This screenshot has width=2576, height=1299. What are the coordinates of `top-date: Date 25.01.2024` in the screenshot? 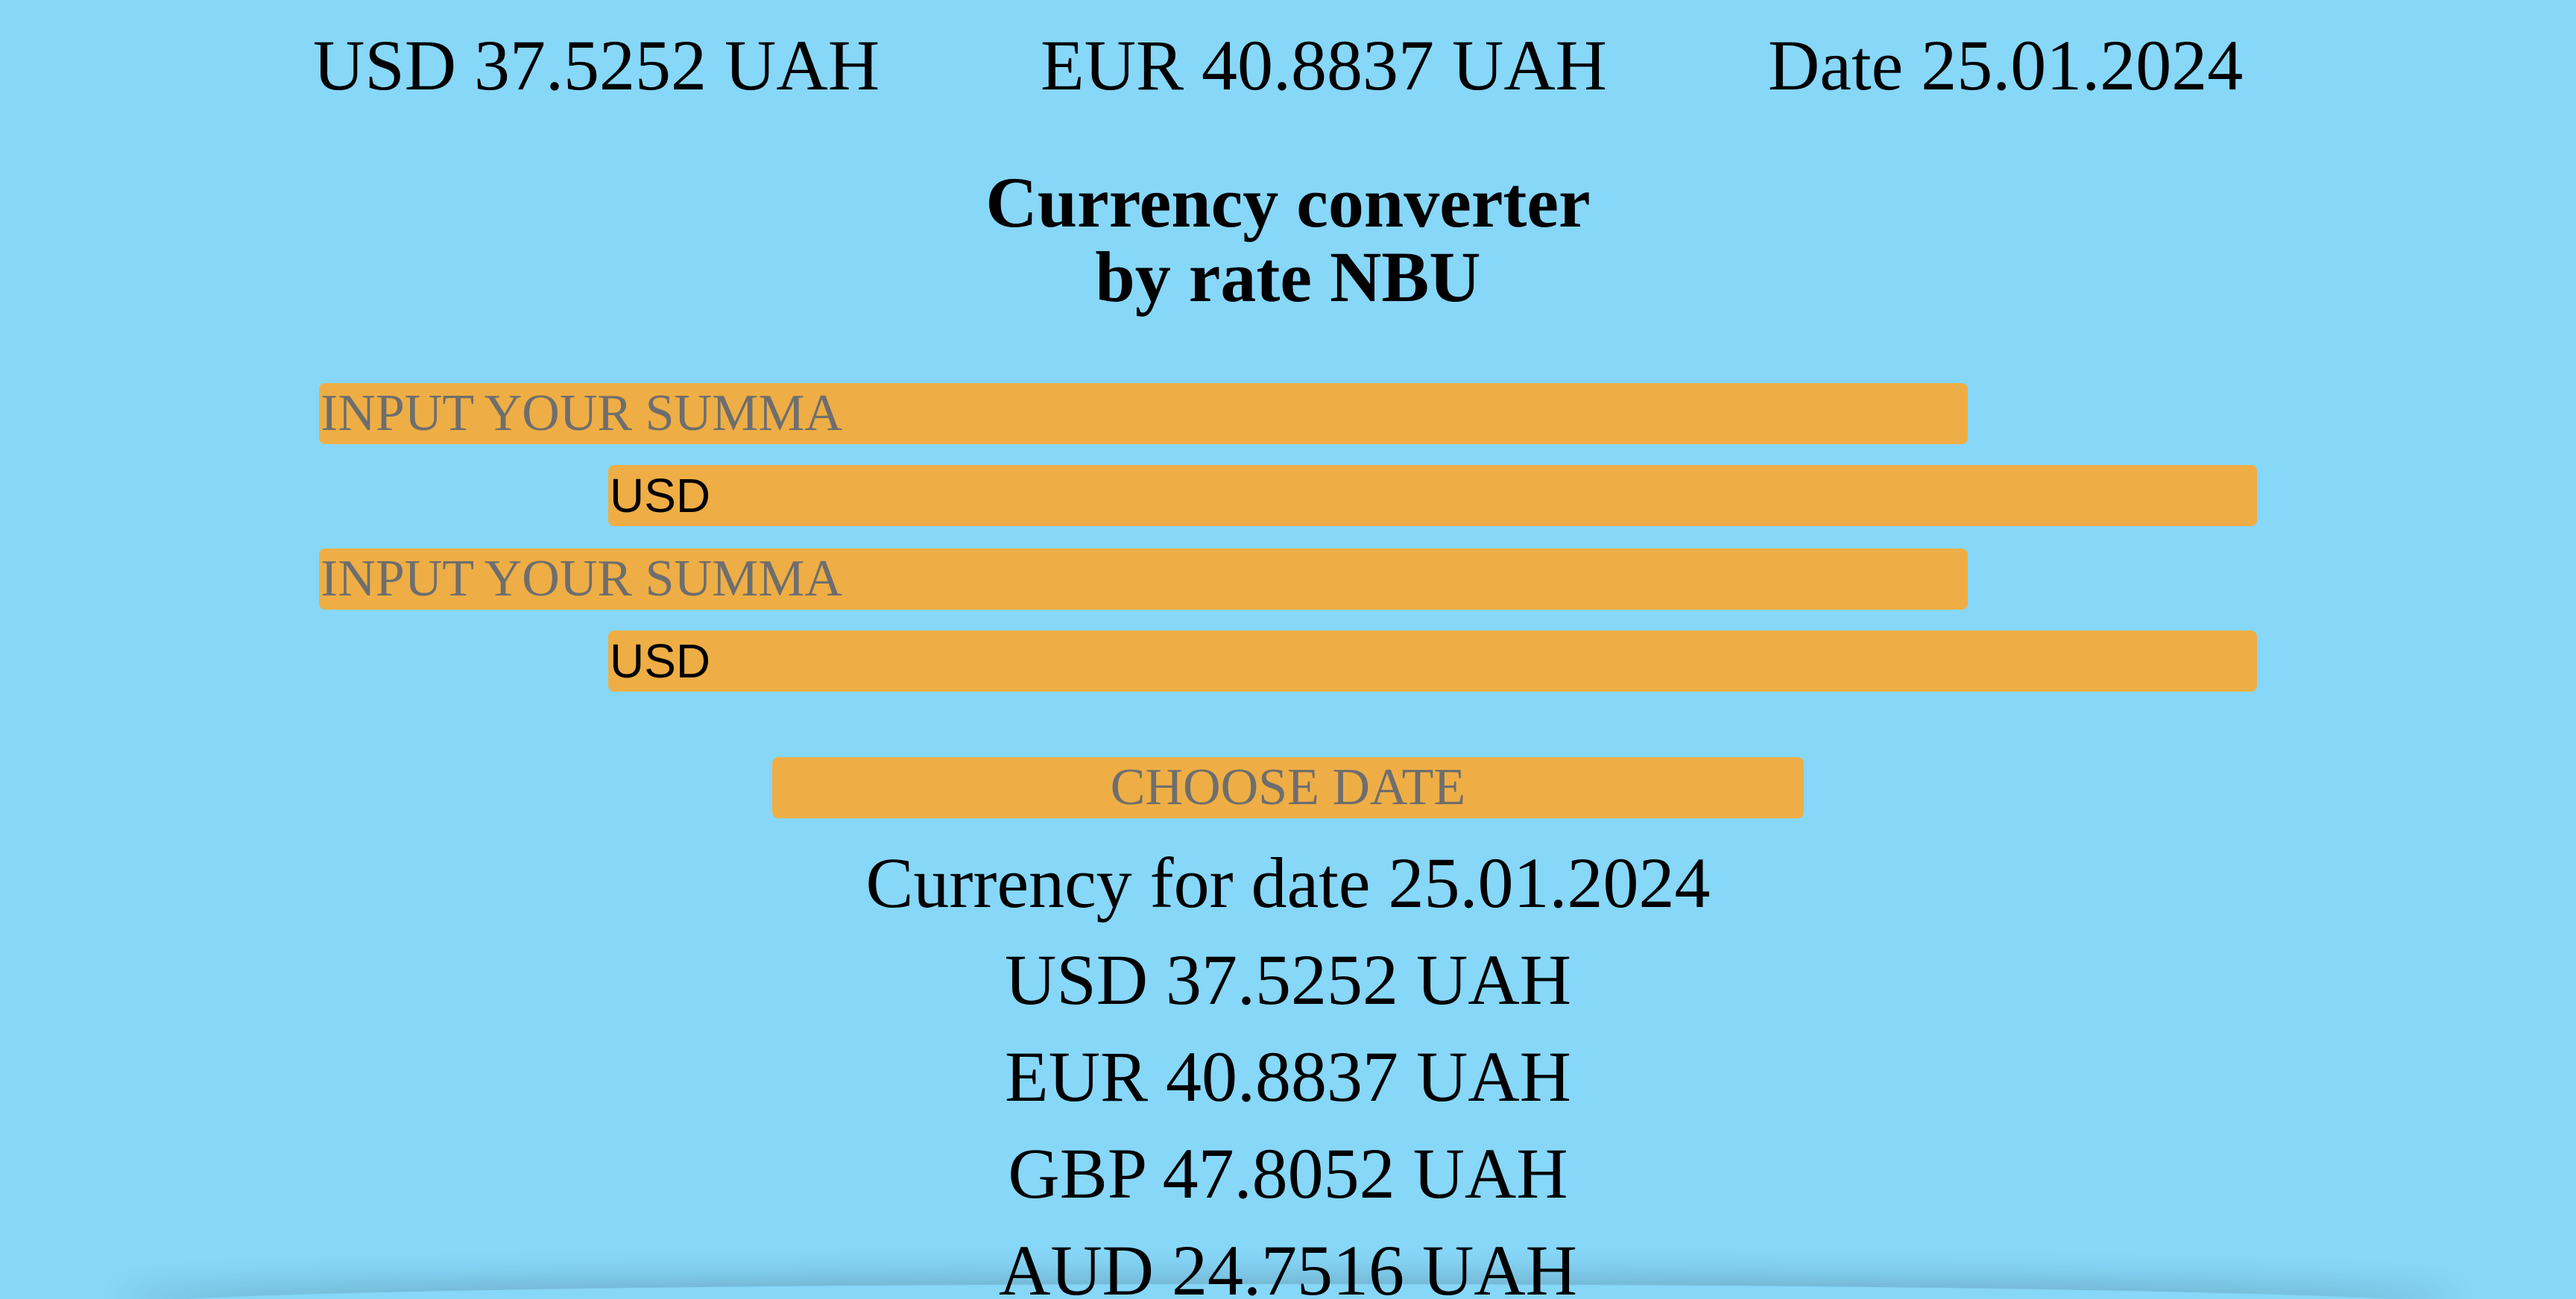 It's located at (2006, 65).